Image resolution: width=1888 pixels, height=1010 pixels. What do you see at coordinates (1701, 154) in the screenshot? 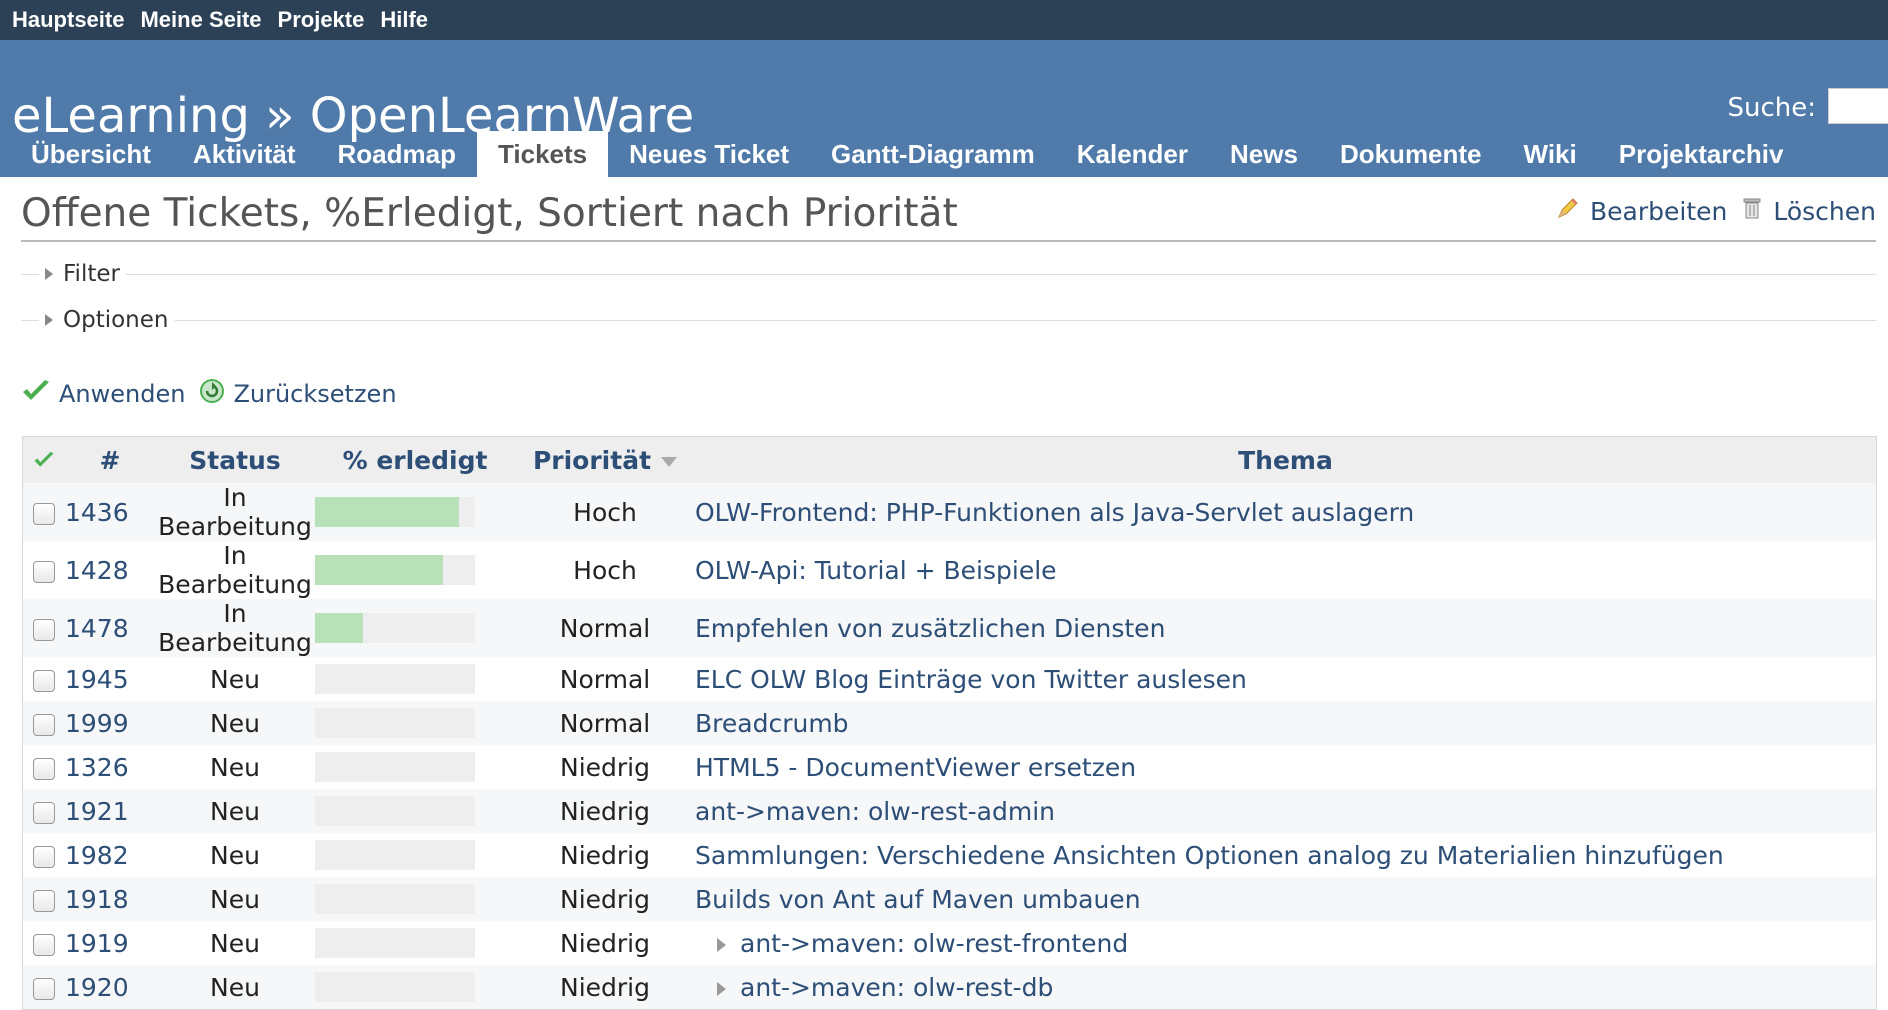
I see `tab-repository: Projektarchiv` at bounding box center [1701, 154].